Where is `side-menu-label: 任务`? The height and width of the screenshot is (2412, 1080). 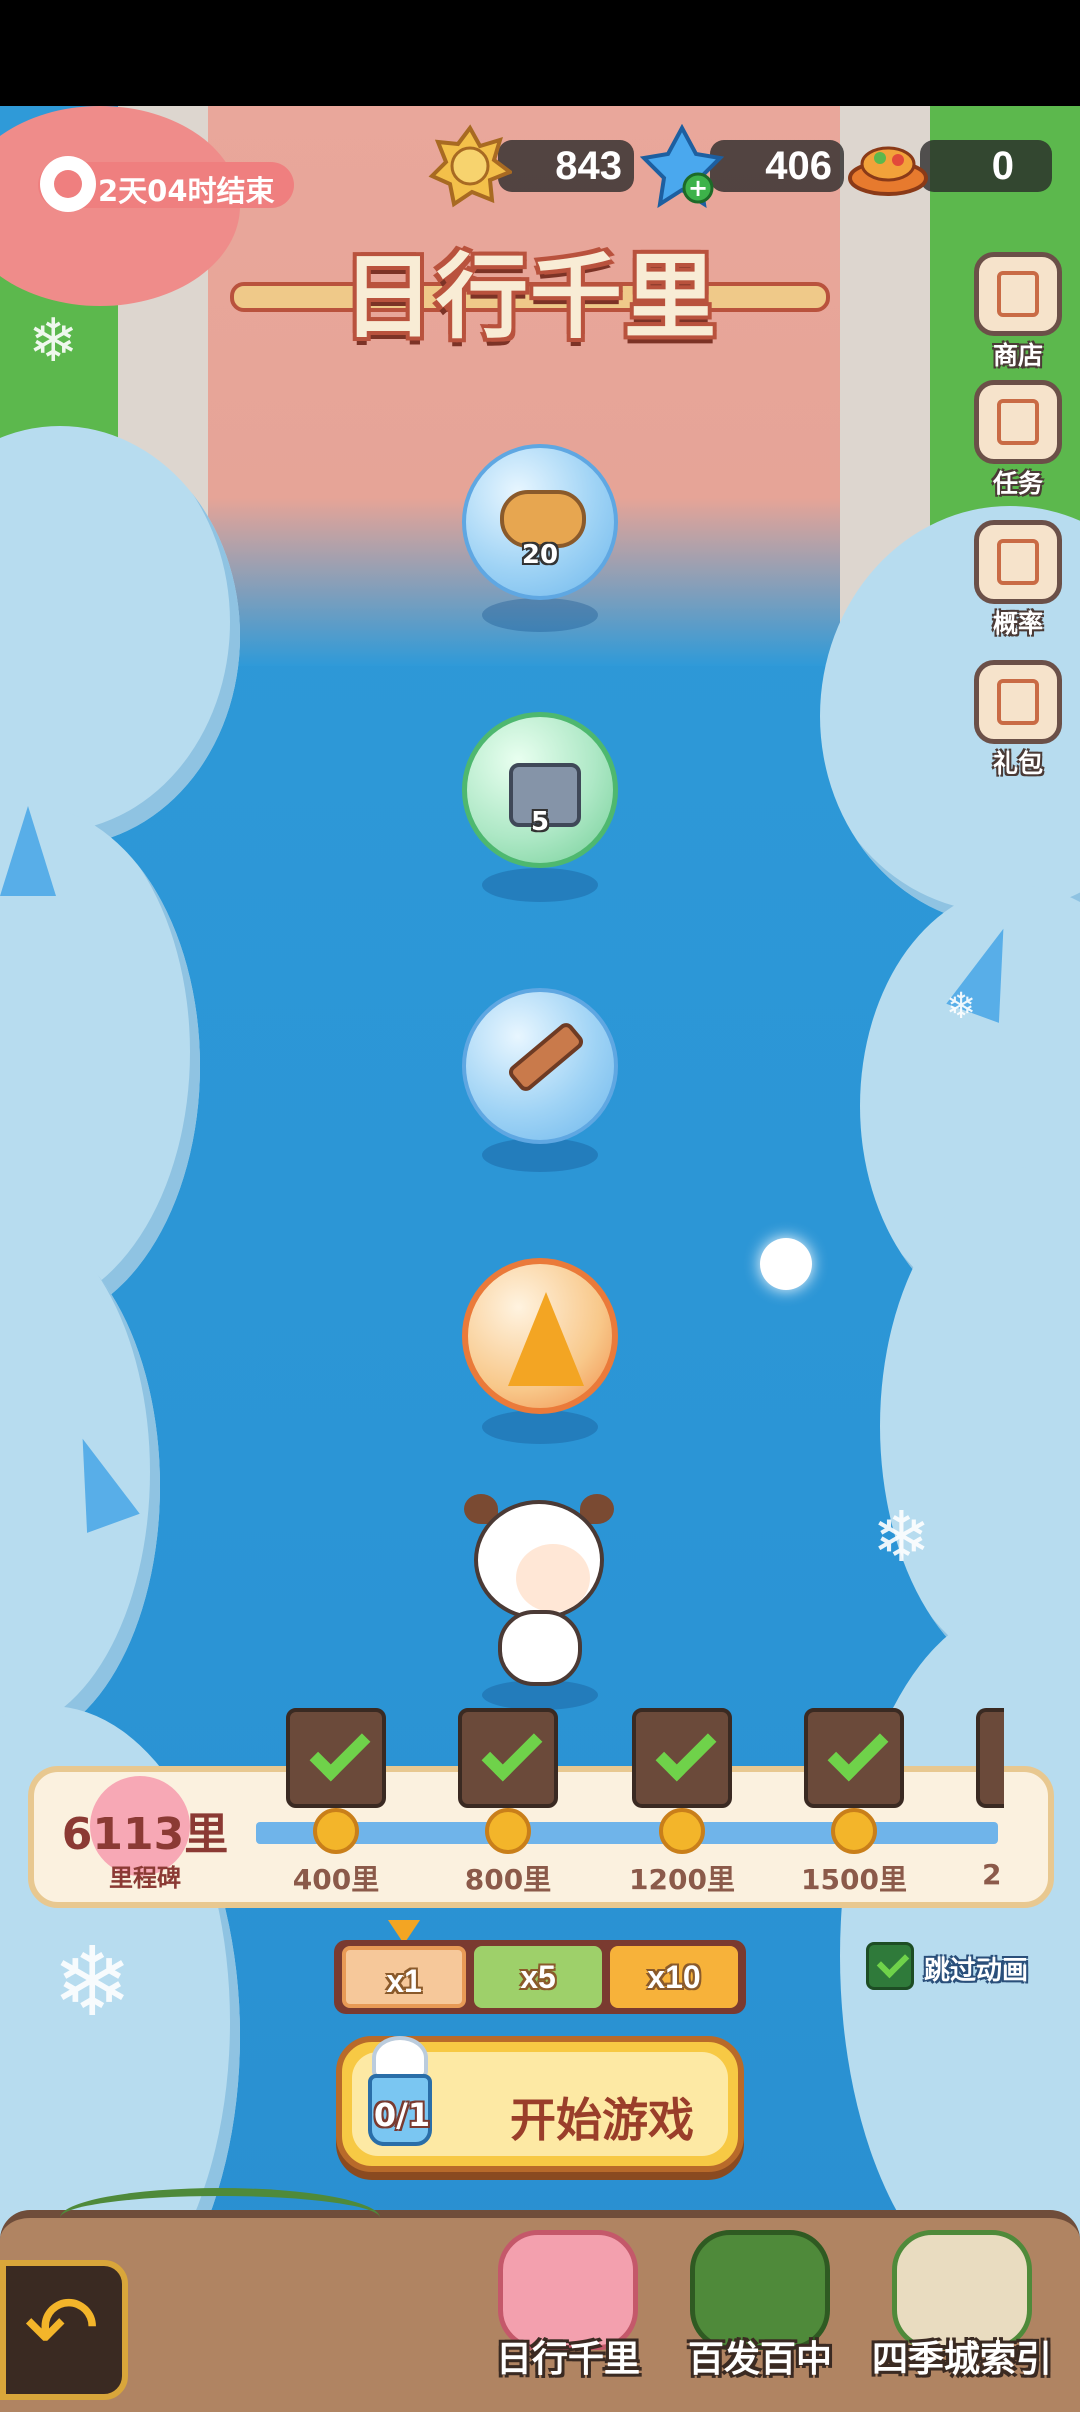
side-menu-label: 任务 is located at coordinates (1017, 483).